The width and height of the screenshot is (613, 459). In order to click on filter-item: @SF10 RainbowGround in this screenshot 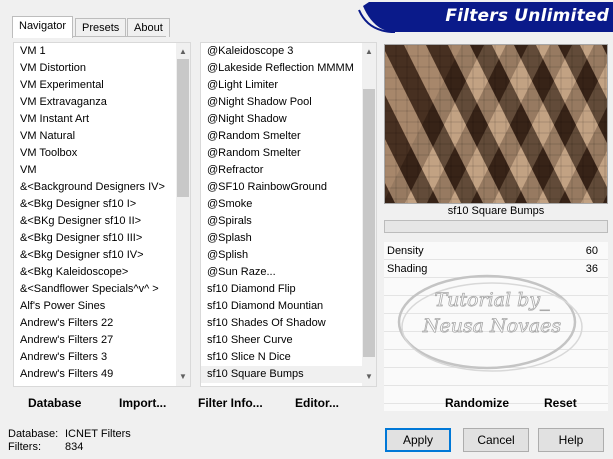, I will do `click(288, 187)`.